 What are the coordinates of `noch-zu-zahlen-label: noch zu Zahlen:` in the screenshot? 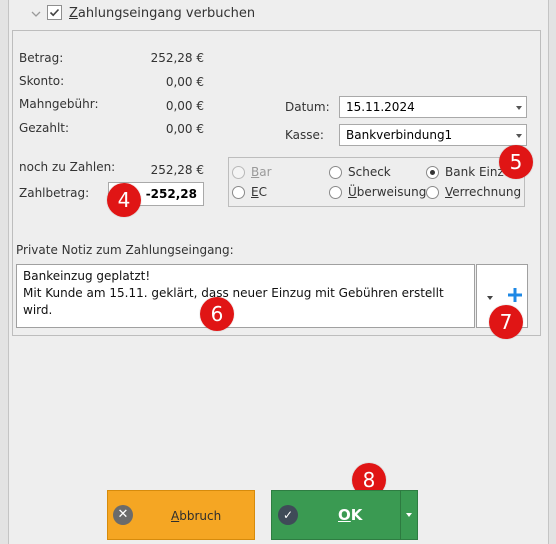 It's located at (67, 167).